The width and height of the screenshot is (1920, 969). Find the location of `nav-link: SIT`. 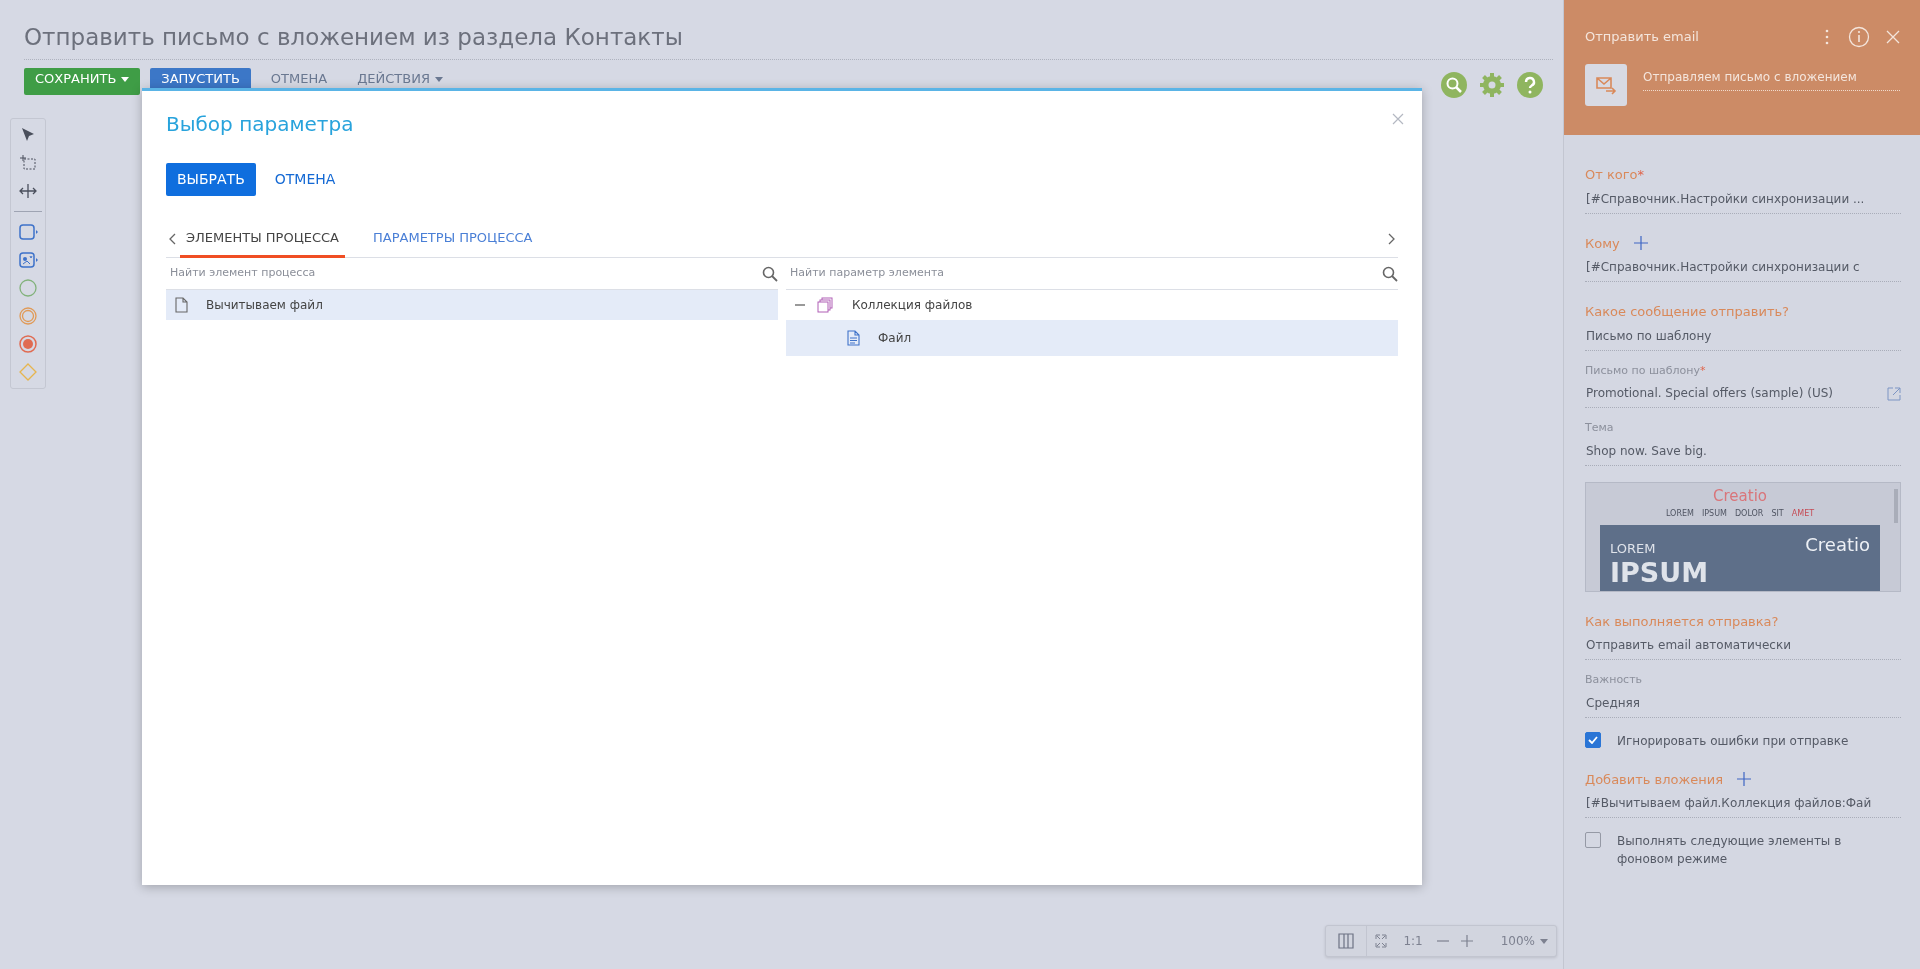

nav-link: SIT is located at coordinates (1777, 514).